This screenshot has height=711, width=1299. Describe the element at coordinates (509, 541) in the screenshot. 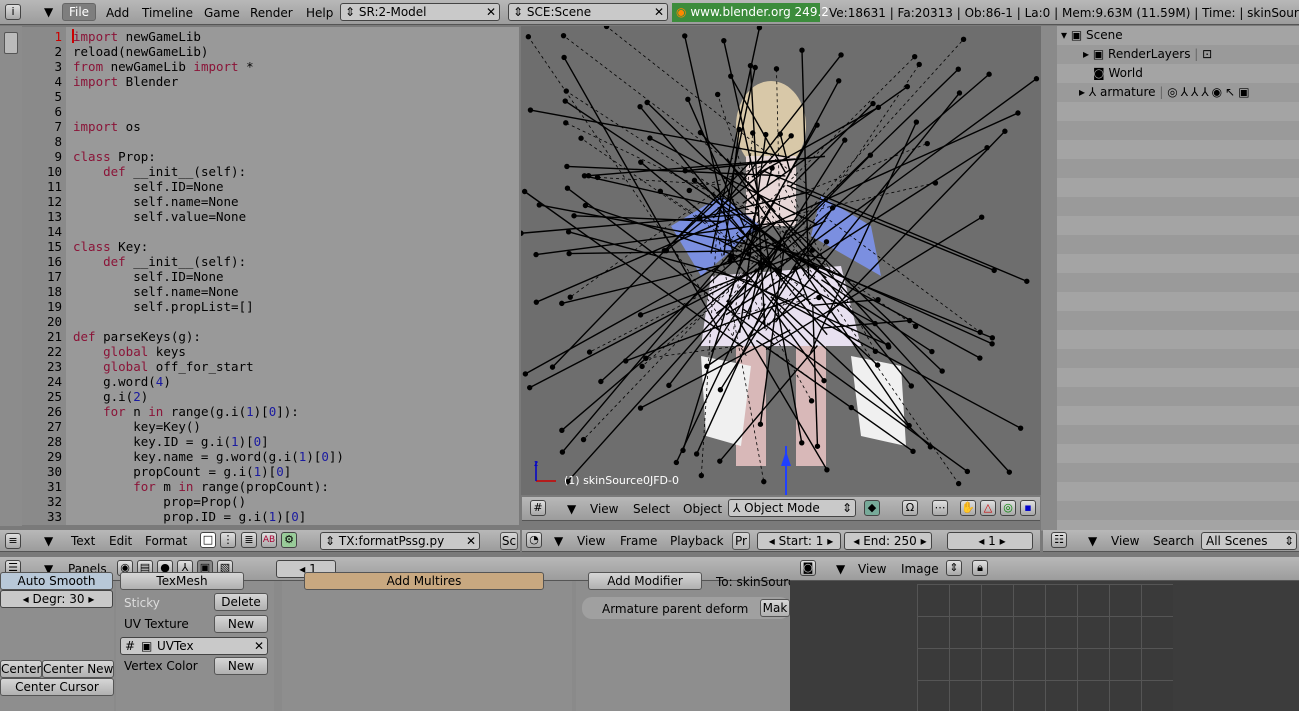

I see `script-button: Sc` at that location.